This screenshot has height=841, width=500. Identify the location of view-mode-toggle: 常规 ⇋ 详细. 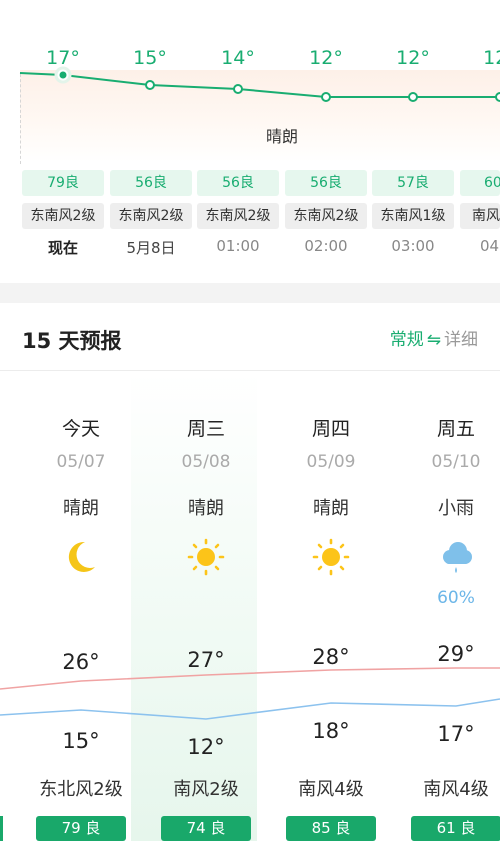
(434, 337).